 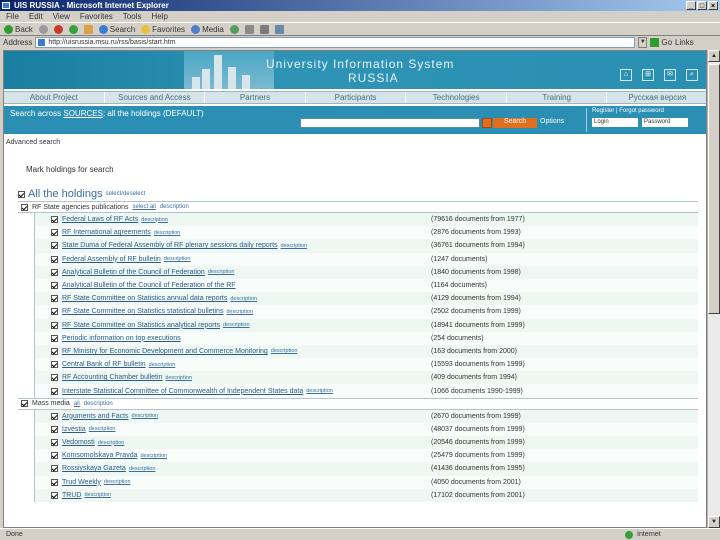 I want to click on nav-participants: Participants, so click(x=356, y=97).